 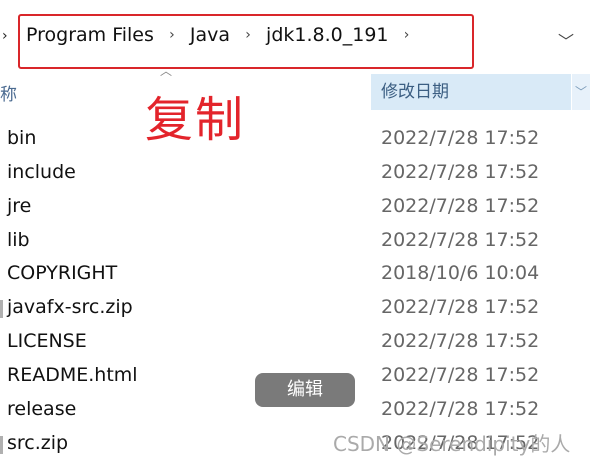 What do you see at coordinates (38, 443) in the screenshot?
I see `file-name: src.zip` at bounding box center [38, 443].